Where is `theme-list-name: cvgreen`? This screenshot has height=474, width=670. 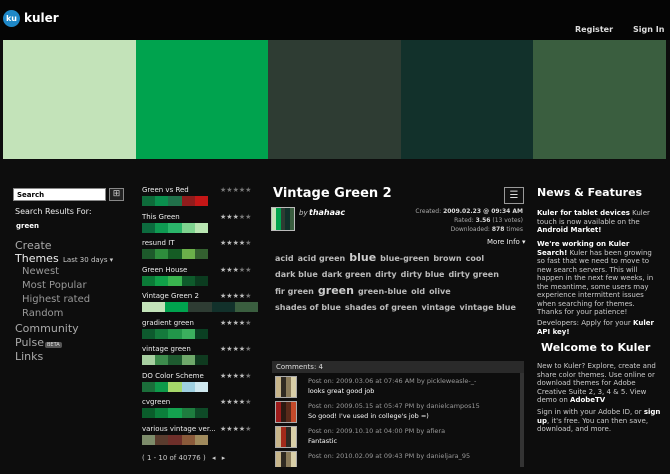 theme-list-name: cvgreen is located at coordinates (156, 402).